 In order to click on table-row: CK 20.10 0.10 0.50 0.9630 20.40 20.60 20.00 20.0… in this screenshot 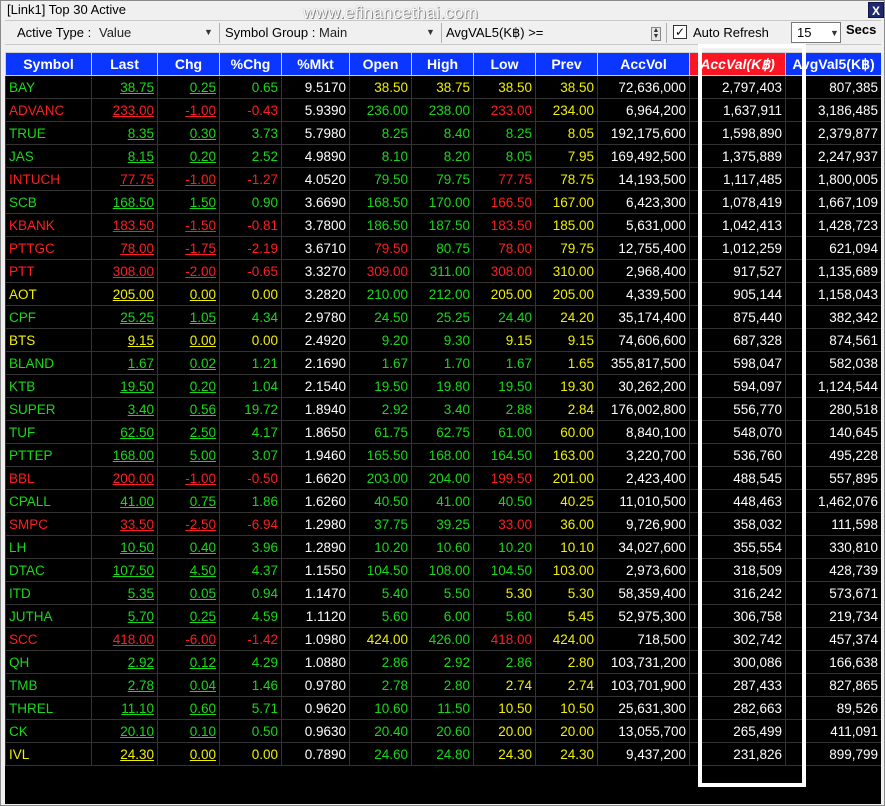, I will do `click(443, 731)`.